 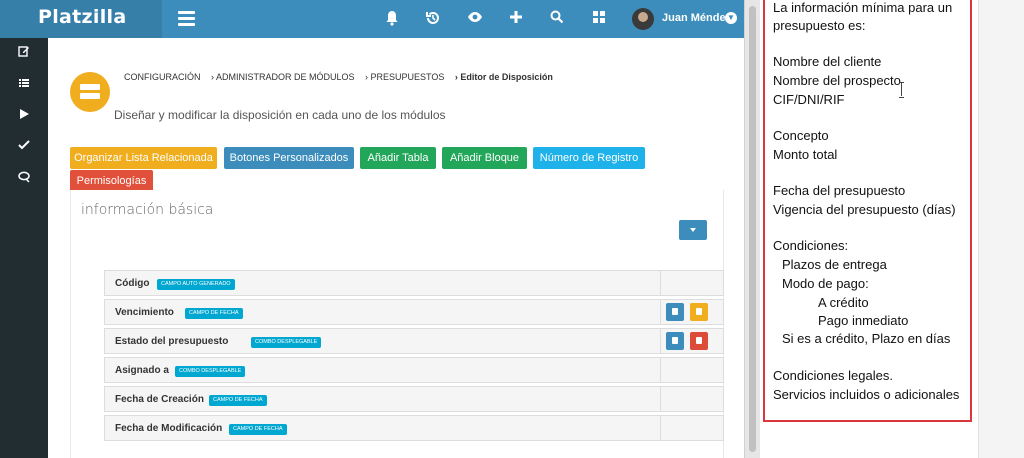 I want to click on check-icon, so click(x=24, y=147).